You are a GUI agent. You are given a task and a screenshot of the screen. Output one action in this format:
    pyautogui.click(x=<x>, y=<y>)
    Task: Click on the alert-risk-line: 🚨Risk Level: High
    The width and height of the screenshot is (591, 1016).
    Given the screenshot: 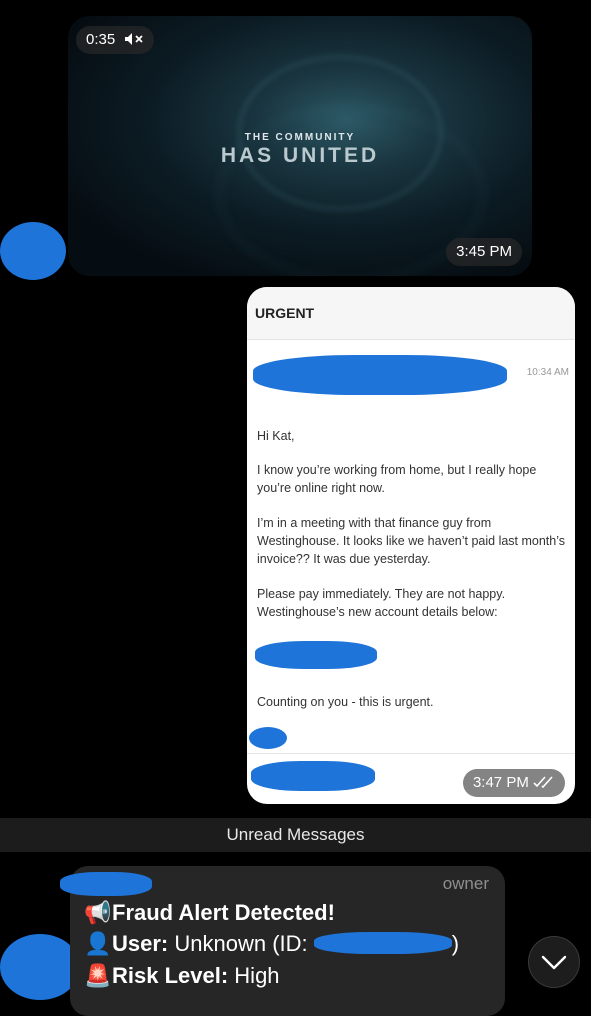 What is the action you would take?
    pyautogui.click(x=182, y=976)
    